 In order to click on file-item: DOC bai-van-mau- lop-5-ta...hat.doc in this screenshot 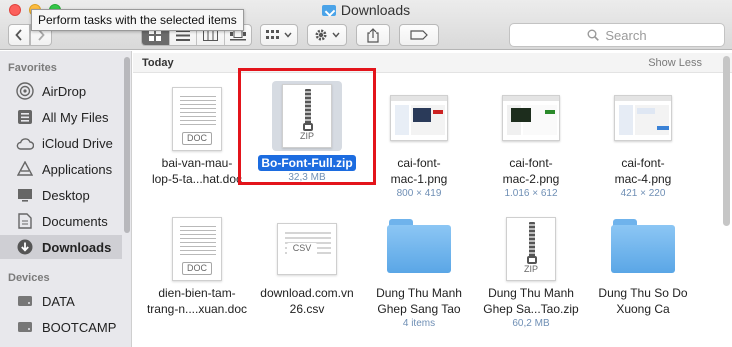, I will do `click(197, 134)`.